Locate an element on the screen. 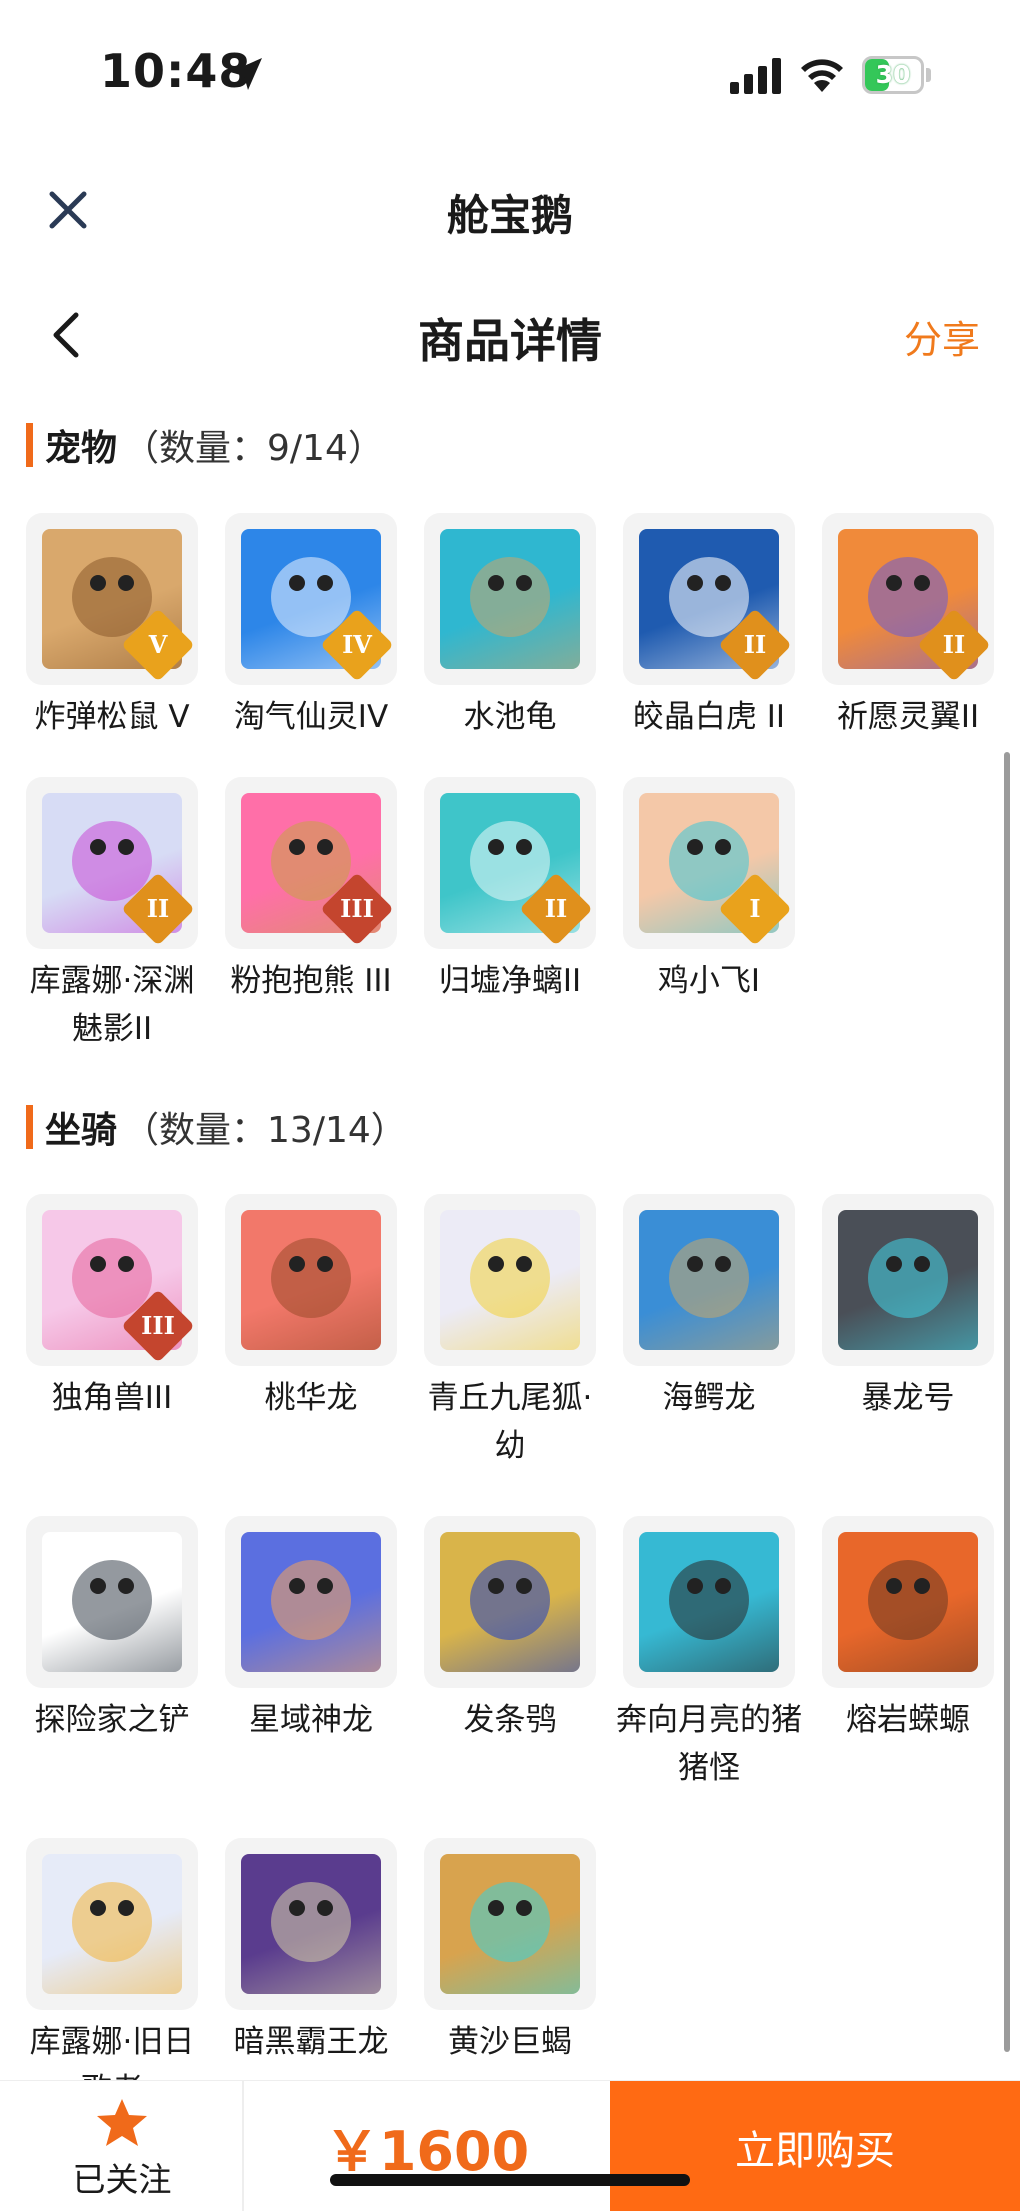 This screenshot has width=1020, height=2211. tier-label: III is located at coordinates (158, 1325).